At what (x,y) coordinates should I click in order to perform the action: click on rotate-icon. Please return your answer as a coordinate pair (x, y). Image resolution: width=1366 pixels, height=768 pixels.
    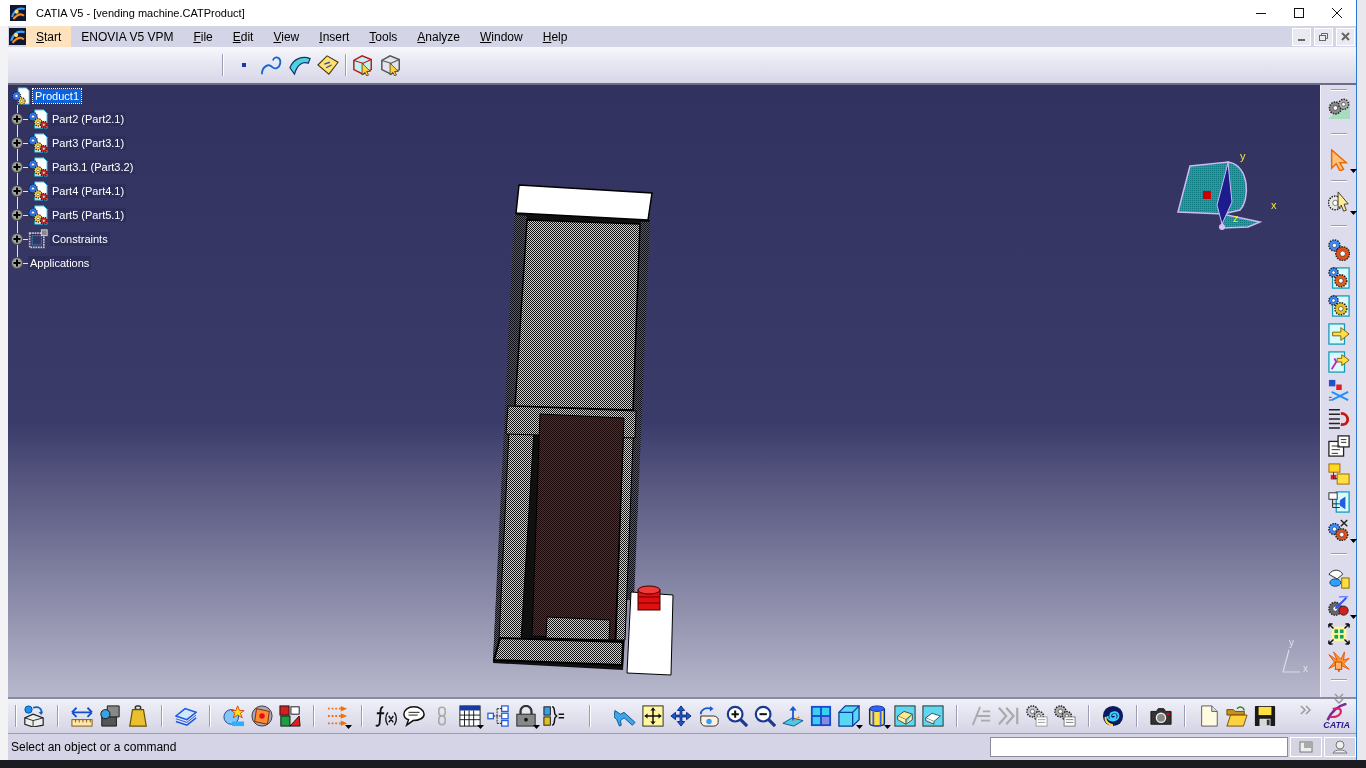
    Looking at the image, I should click on (709, 716).